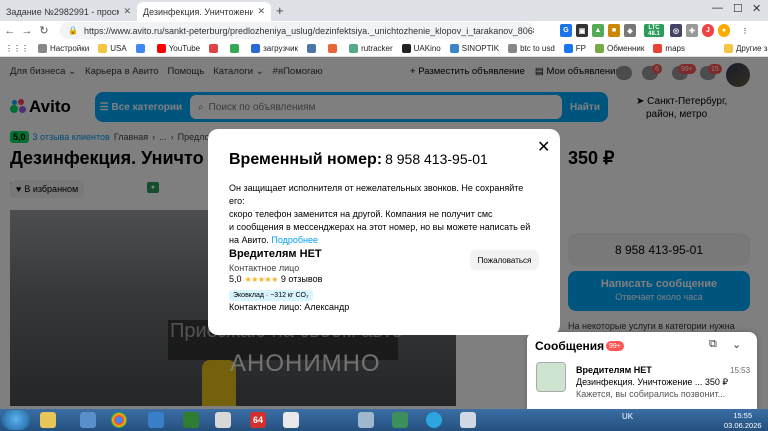 The image size is (768, 431). I want to click on bookmark-maps: maps, so click(669, 48).